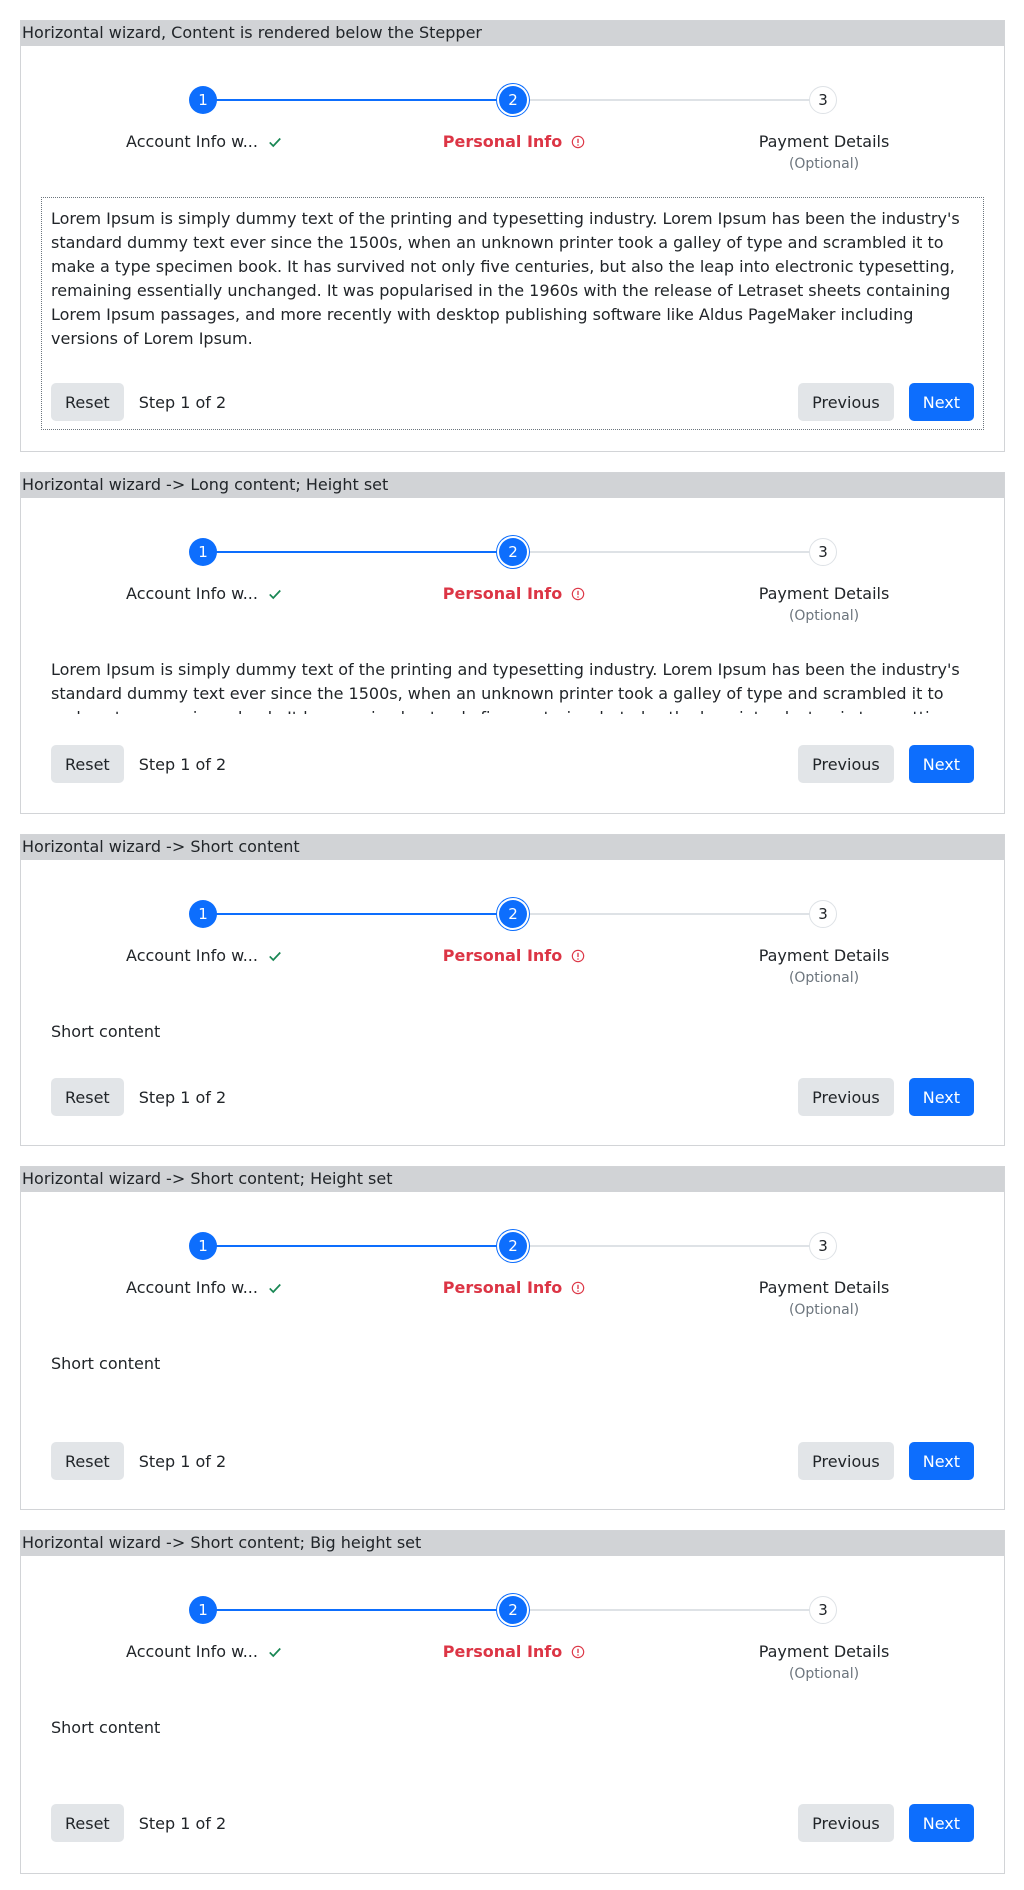  I want to click on wizard-title: Horizontal wizard -> Short content, so click(512, 847).